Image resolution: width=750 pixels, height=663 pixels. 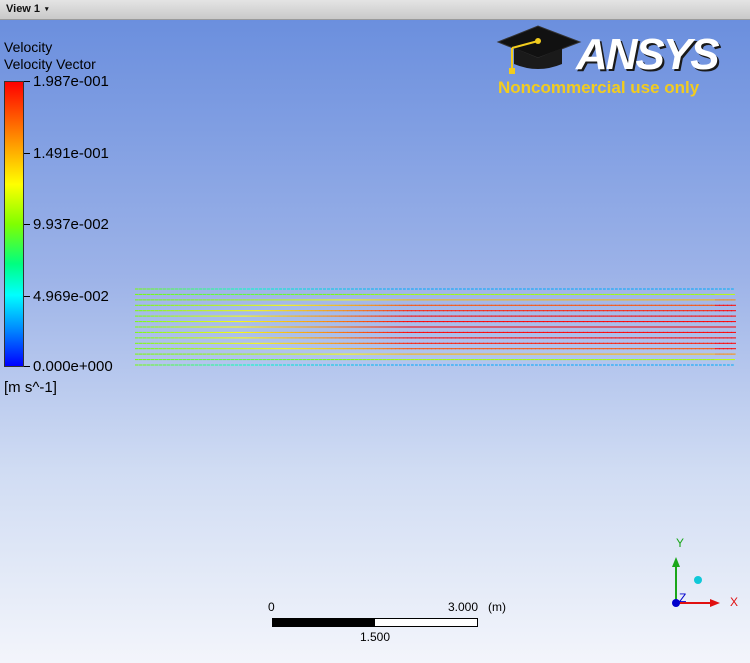 What do you see at coordinates (435, 327) in the screenshot?
I see `velocity-vector-field` at bounding box center [435, 327].